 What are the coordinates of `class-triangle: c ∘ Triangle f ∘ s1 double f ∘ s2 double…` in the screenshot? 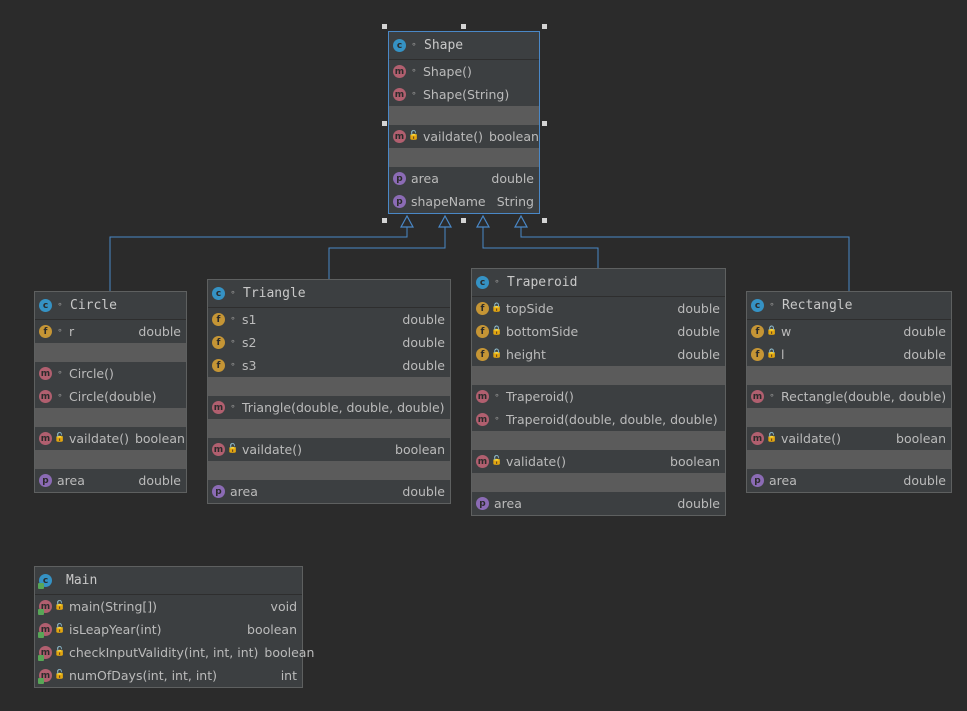 It's located at (329, 391).